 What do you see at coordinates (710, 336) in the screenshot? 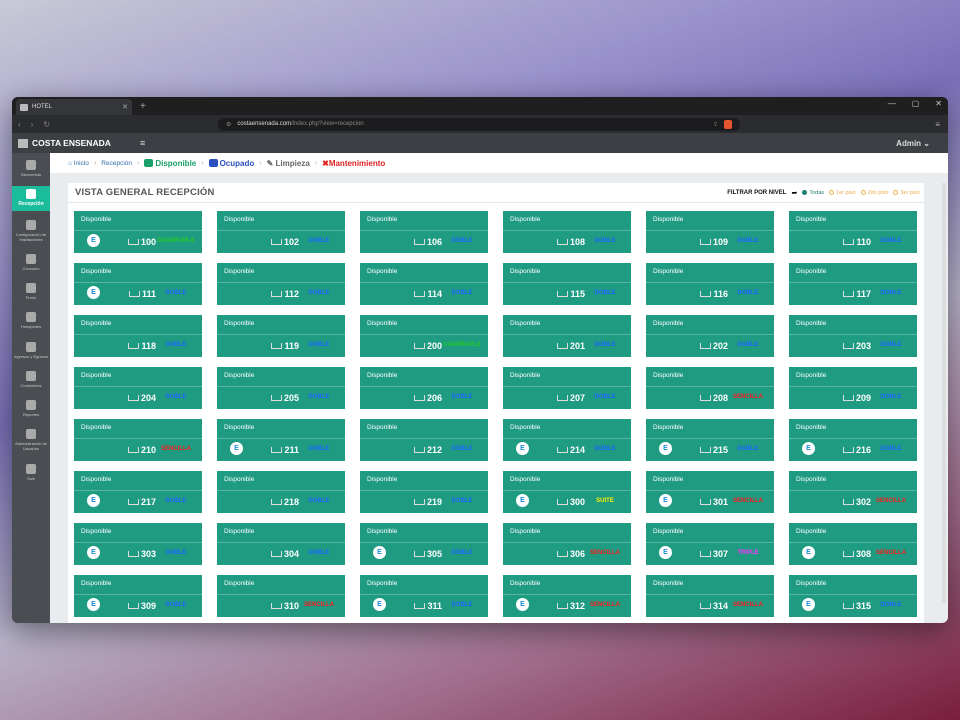
I see `room-card: Disponible 202 DOBLE` at bounding box center [710, 336].